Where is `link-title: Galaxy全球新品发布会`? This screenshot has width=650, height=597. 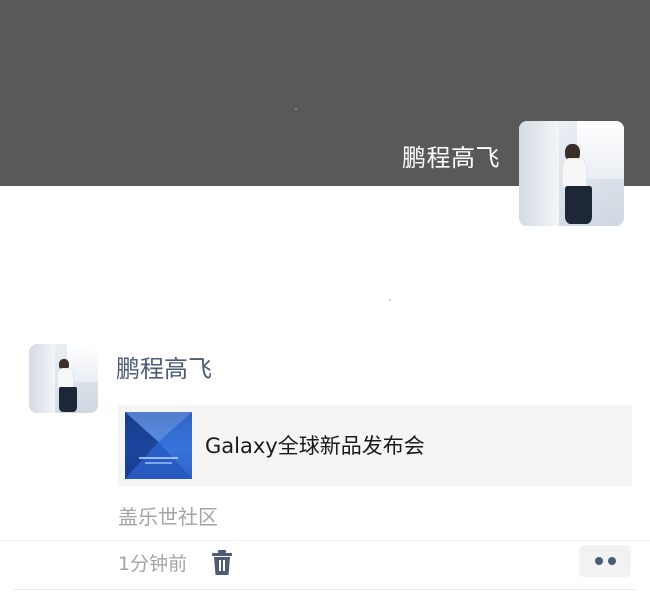
link-title: Galaxy全球新品发布会 is located at coordinates (315, 446).